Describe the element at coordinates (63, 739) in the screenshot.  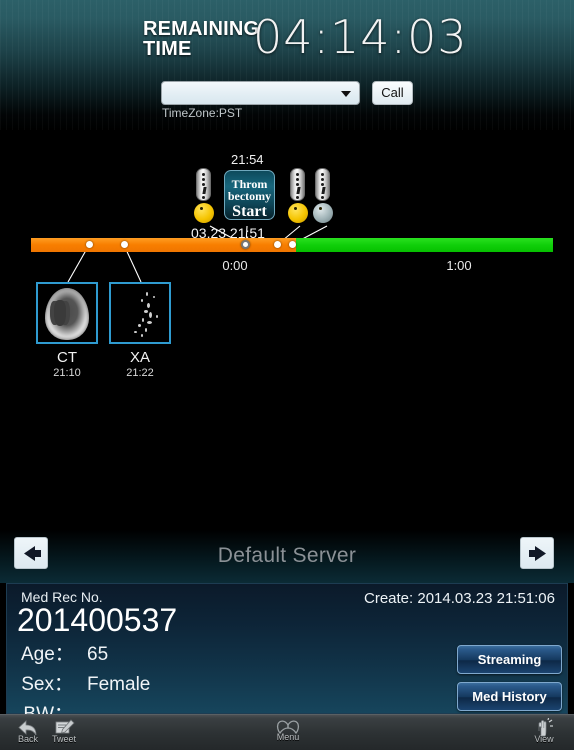
I see `toolbar-label-tweet: Tweet` at that location.